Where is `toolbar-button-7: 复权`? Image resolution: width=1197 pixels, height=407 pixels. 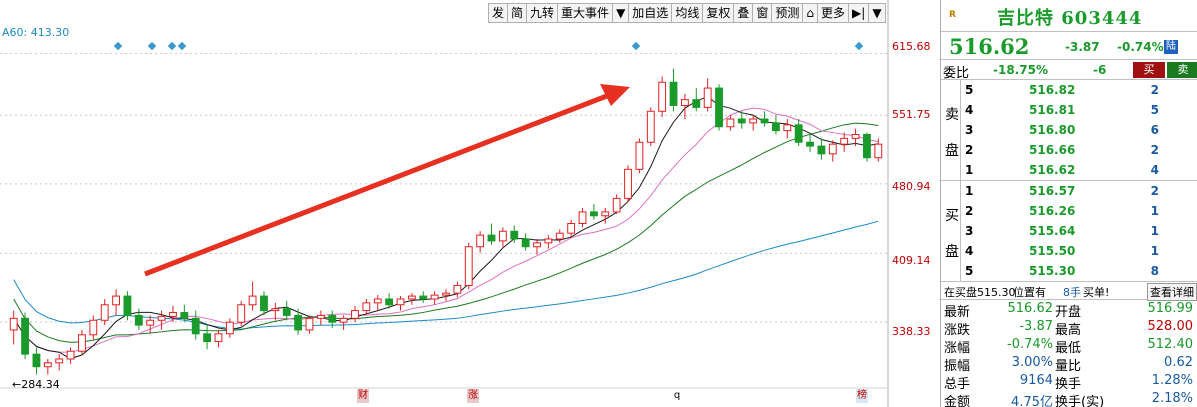 toolbar-button-7: 复权 is located at coordinates (719, 13).